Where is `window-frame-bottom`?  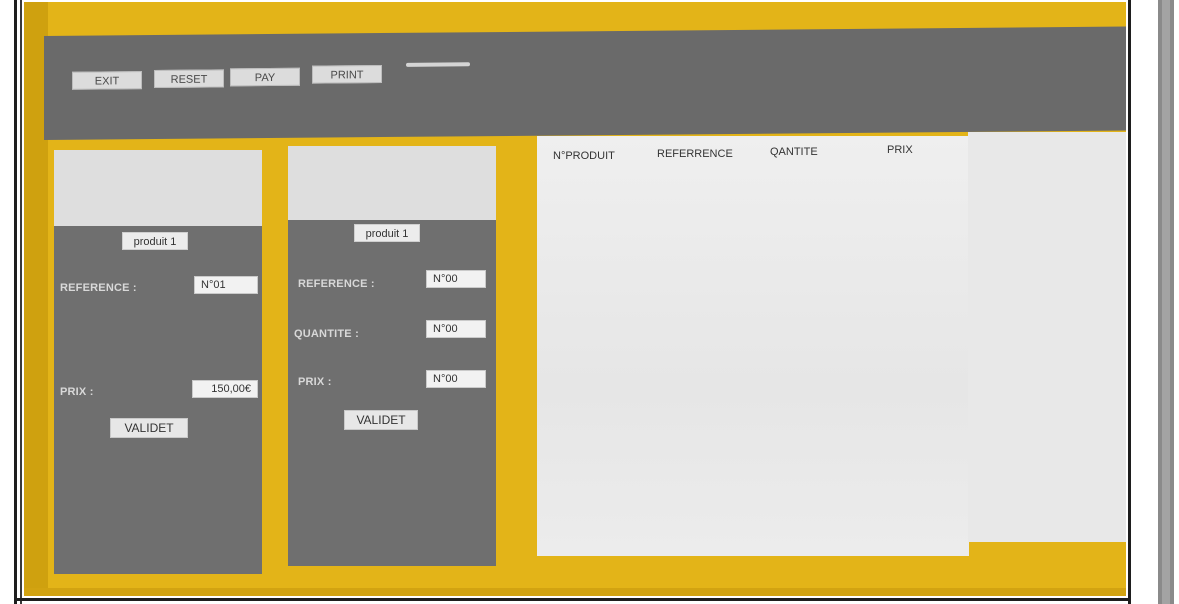 window-frame-bottom is located at coordinates (572, 599).